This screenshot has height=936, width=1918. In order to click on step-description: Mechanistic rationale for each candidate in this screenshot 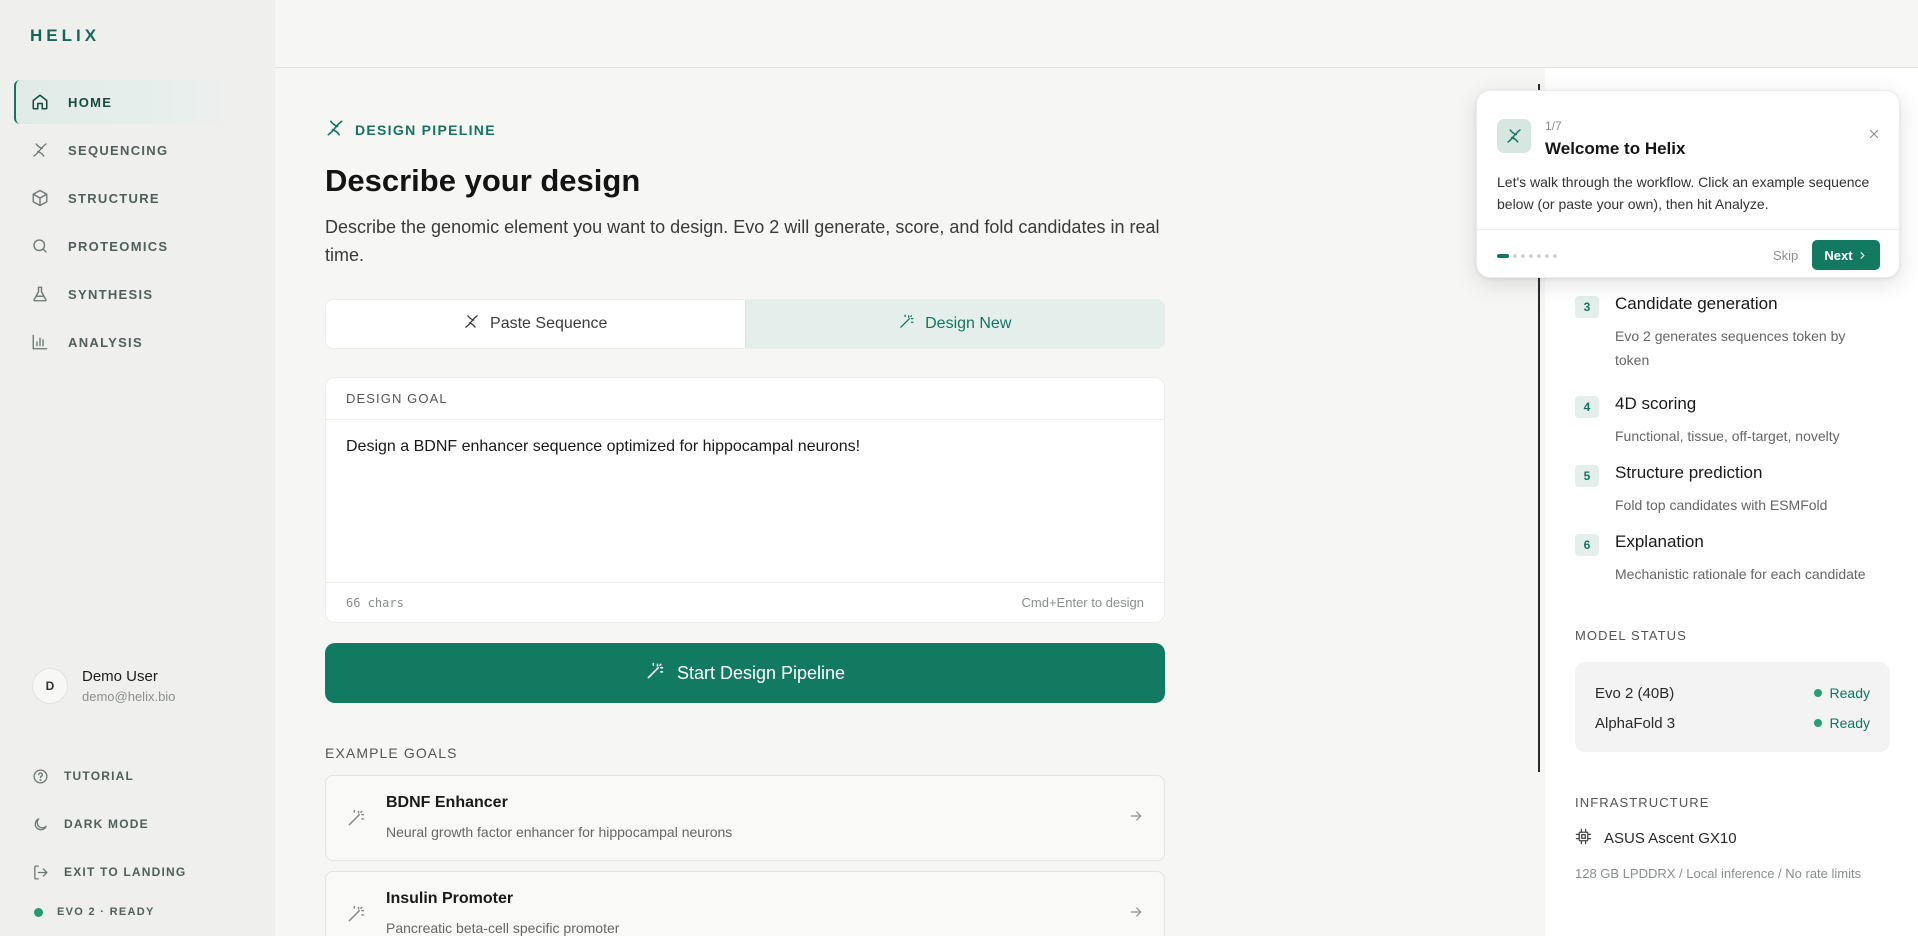, I will do `click(1740, 574)`.